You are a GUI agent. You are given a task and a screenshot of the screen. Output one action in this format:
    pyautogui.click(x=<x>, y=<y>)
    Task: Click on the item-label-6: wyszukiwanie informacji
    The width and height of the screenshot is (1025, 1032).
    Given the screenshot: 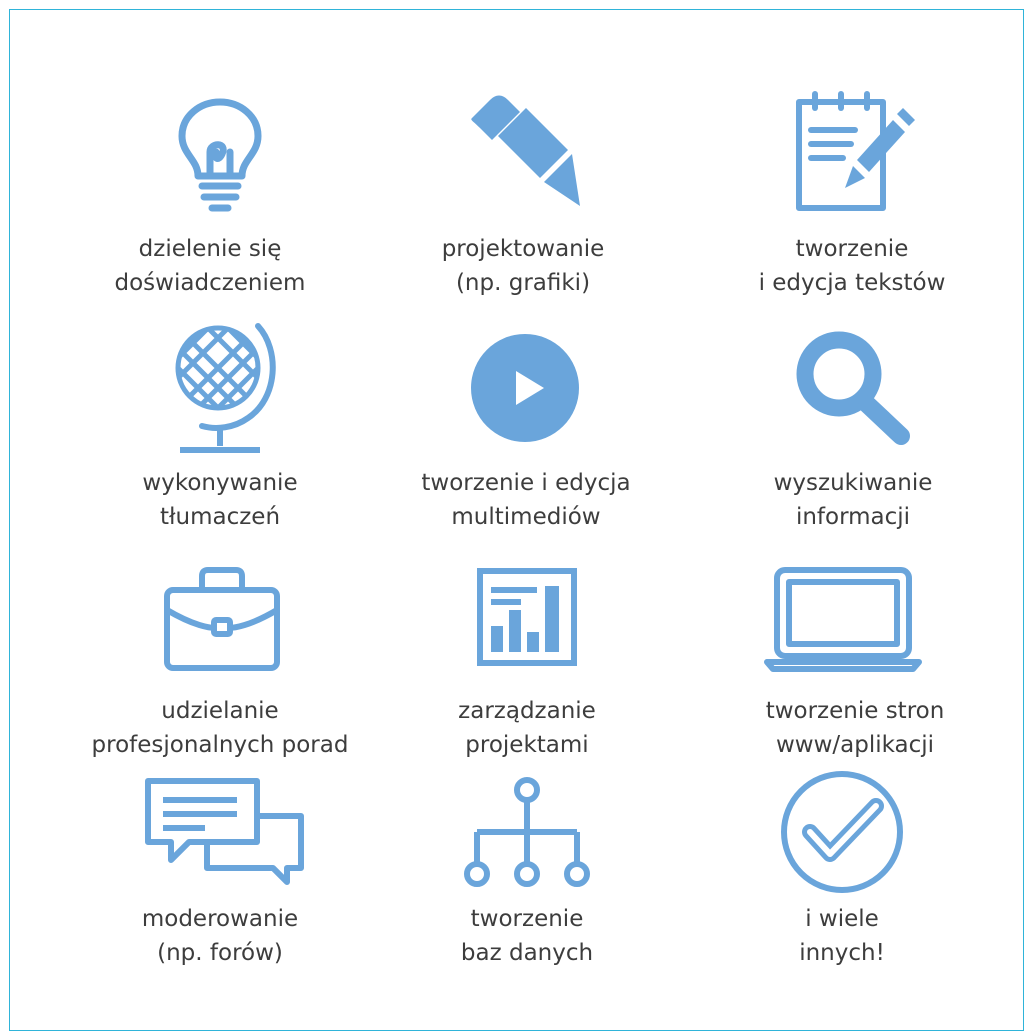 What is the action you would take?
    pyautogui.click(x=853, y=500)
    